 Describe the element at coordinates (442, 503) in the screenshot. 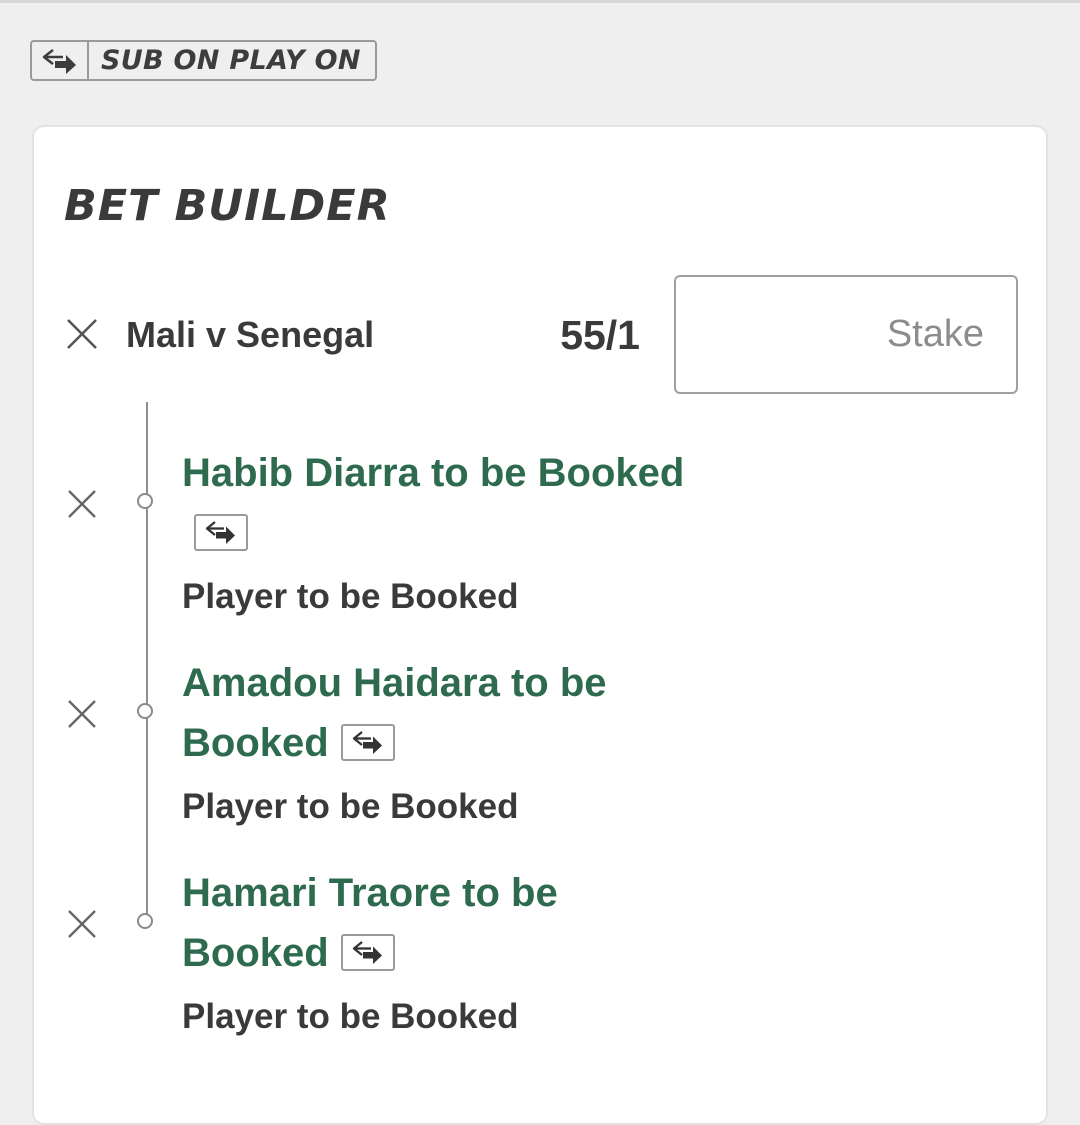

I see `selection-name: Habib Diarra to be Booked` at that location.